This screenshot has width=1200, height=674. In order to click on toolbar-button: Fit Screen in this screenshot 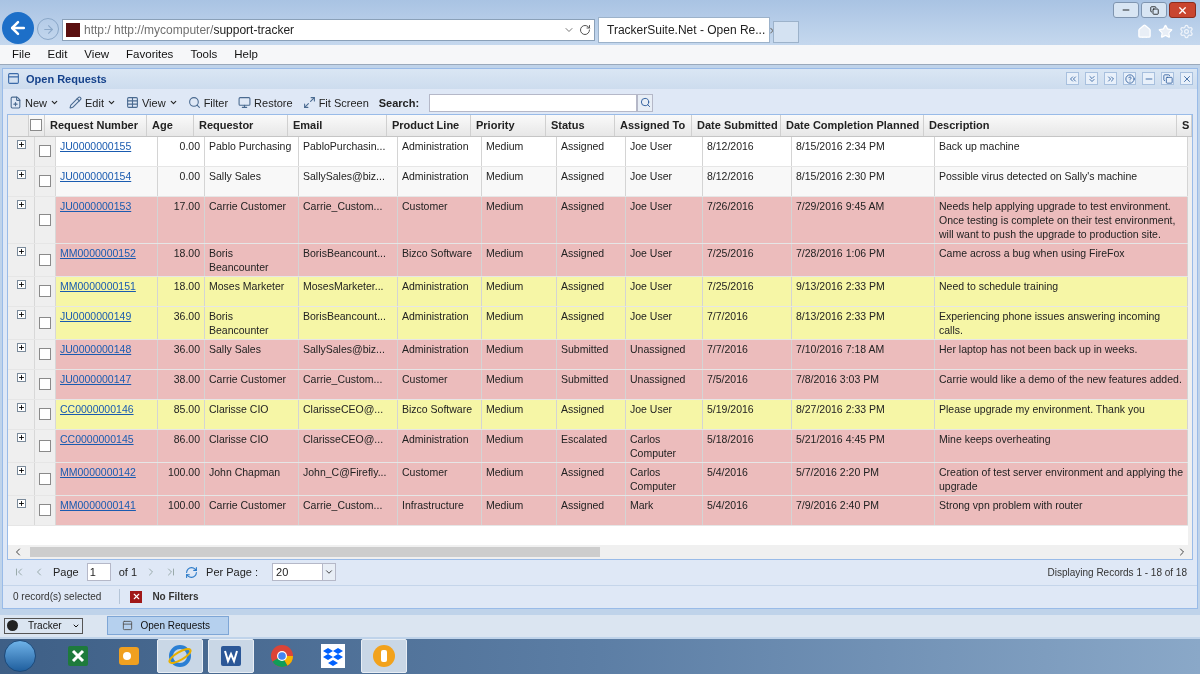, I will do `click(335, 103)`.